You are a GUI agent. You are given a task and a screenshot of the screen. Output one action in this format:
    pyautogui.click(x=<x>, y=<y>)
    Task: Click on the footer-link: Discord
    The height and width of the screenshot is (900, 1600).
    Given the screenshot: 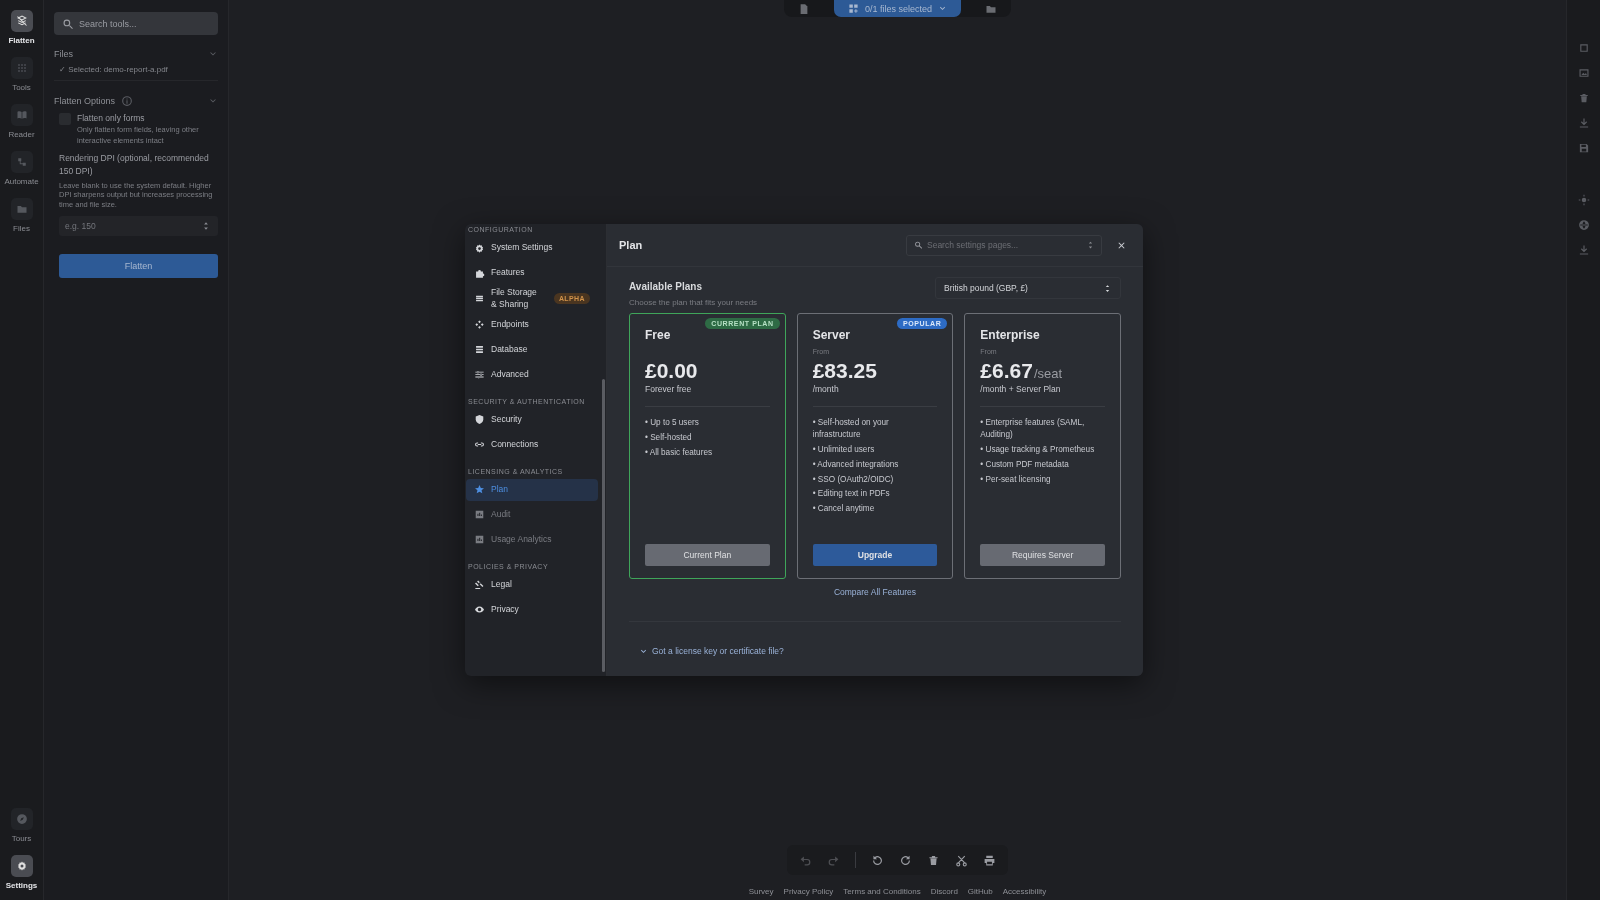 What is the action you would take?
    pyautogui.click(x=944, y=891)
    